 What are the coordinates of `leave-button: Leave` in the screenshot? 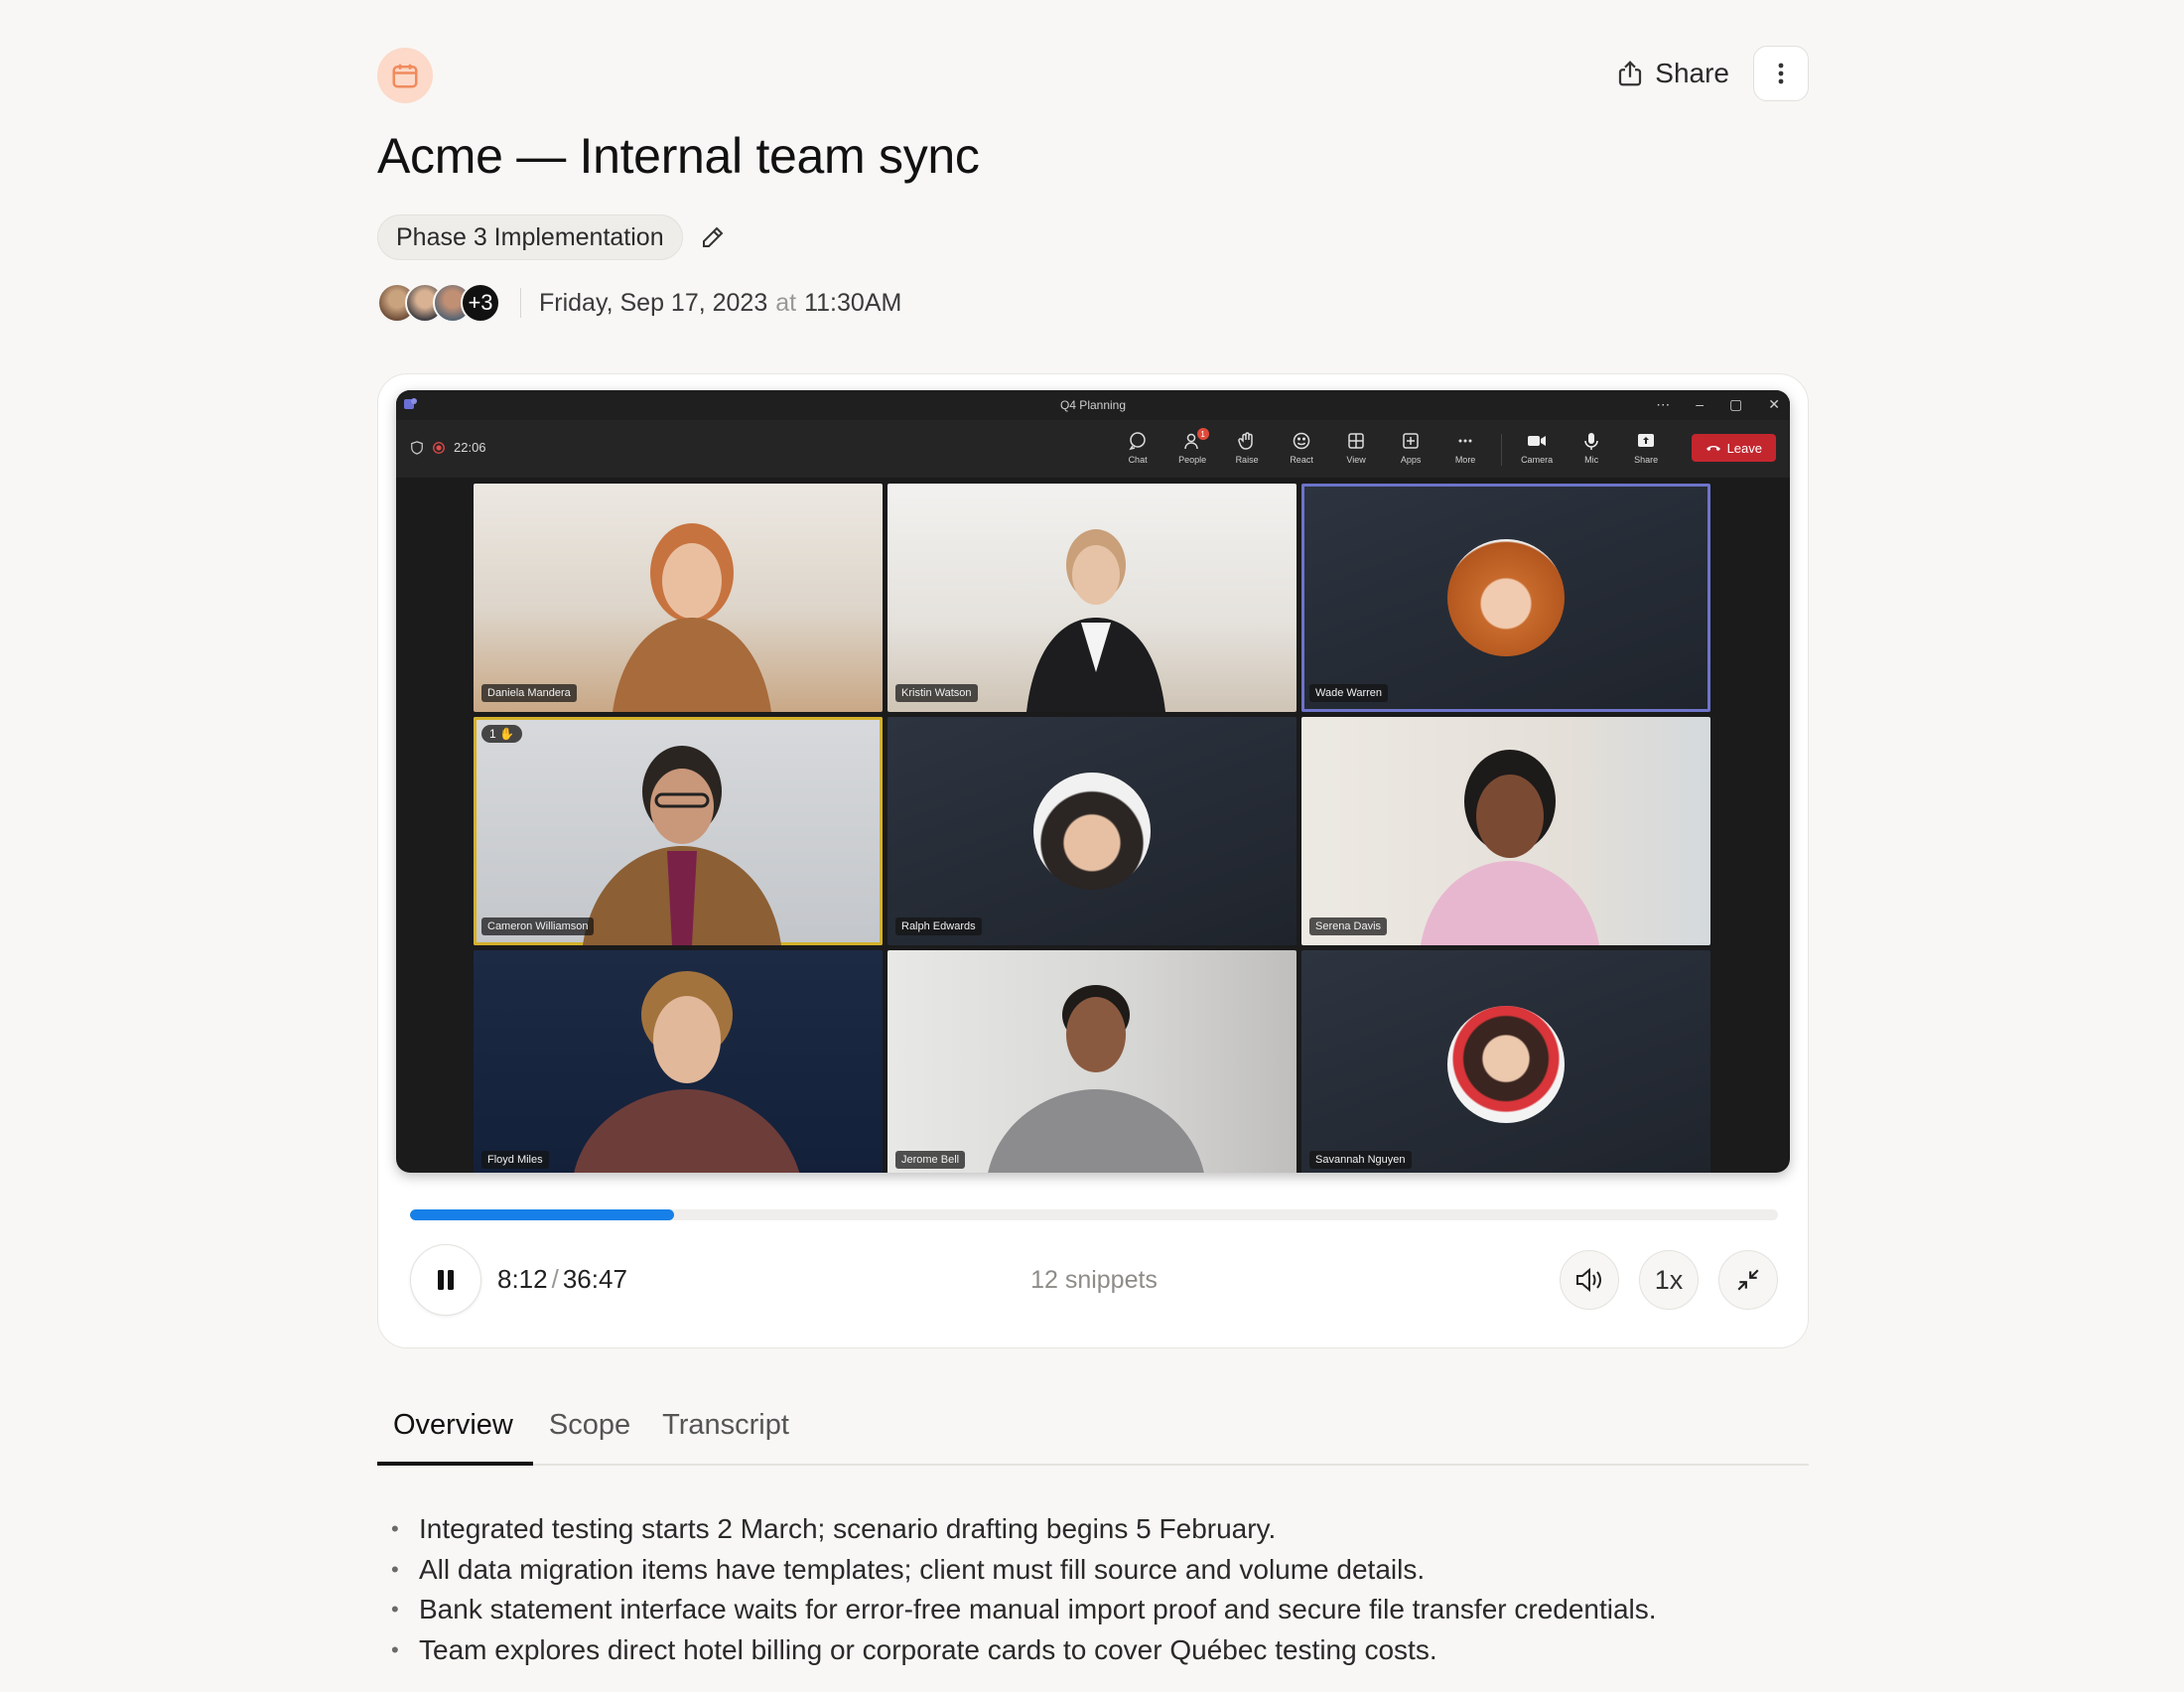 It's located at (1733, 448).